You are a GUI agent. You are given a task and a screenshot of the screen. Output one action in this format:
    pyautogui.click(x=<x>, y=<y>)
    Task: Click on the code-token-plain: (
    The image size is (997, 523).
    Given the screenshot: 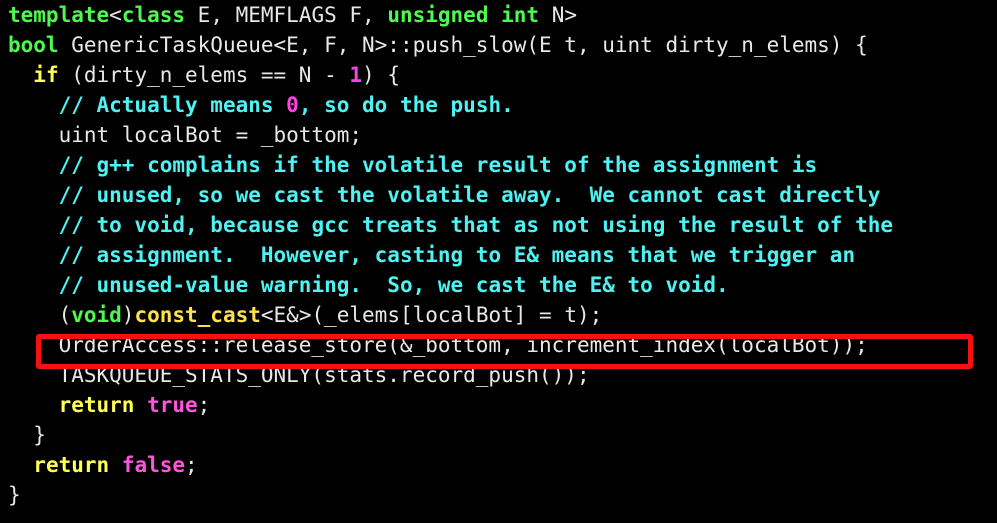 What is the action you would take?
    pyautogui.click(x=40, y=315)
    